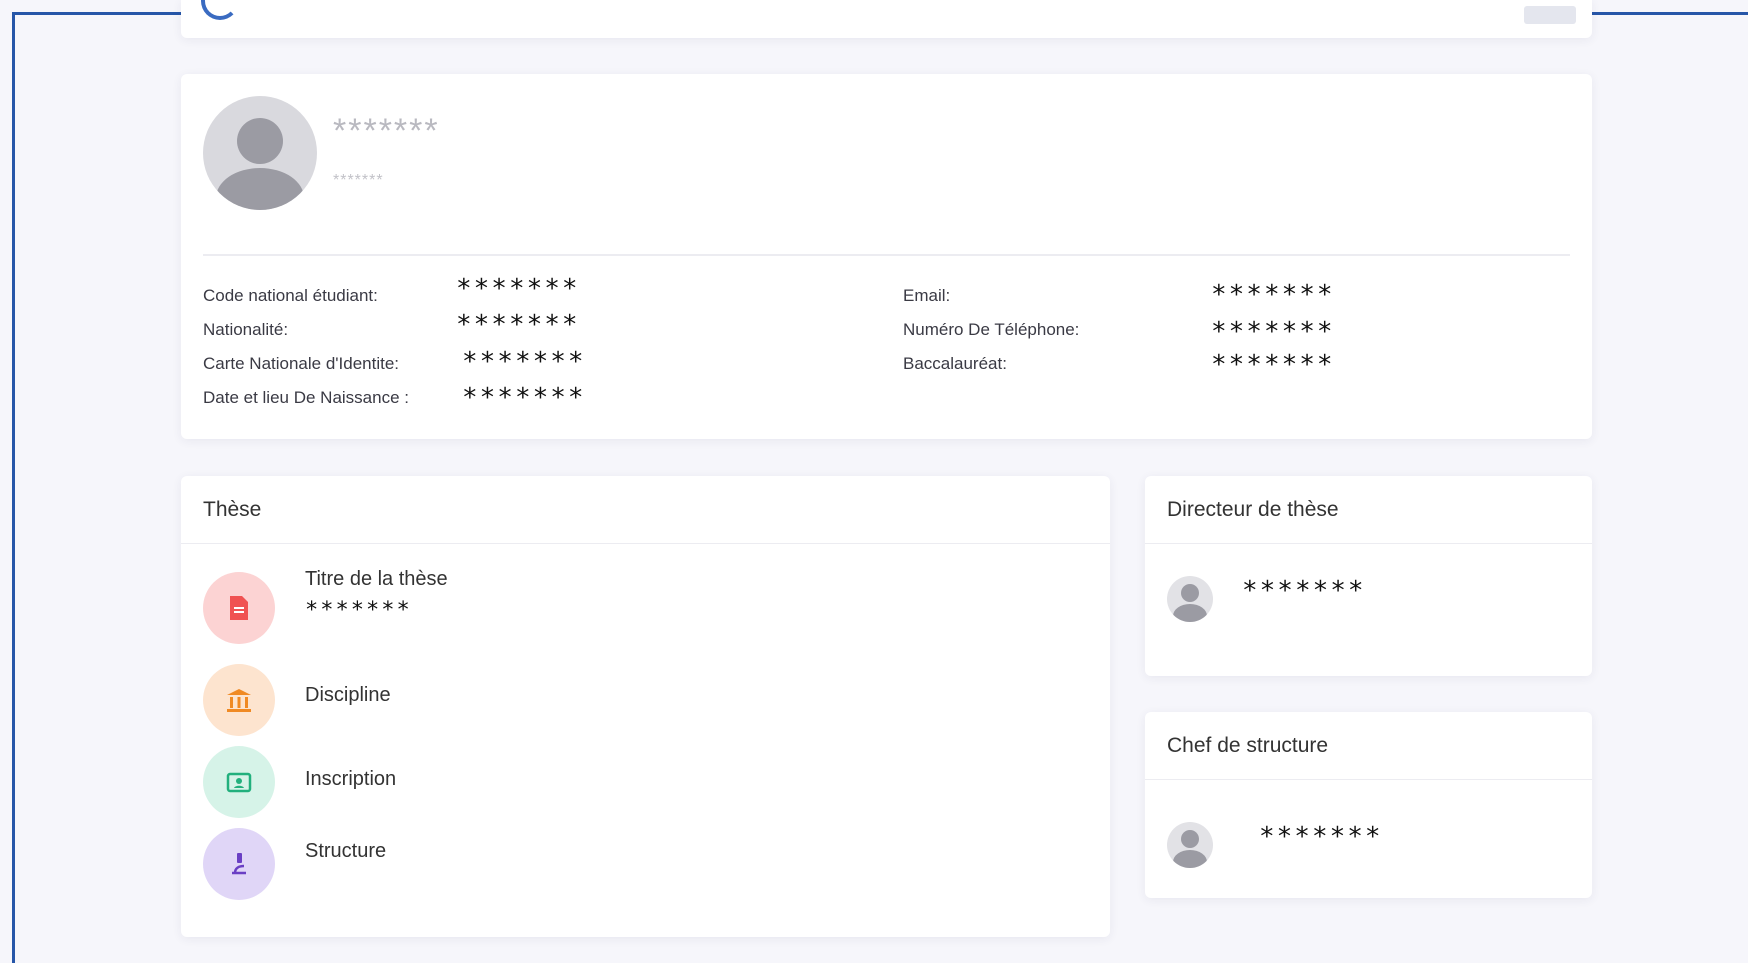  Describe the element at coordinates (991, 329) in the screenshot. I see `label-telephone: Numéro De Téléphone:` at that location.